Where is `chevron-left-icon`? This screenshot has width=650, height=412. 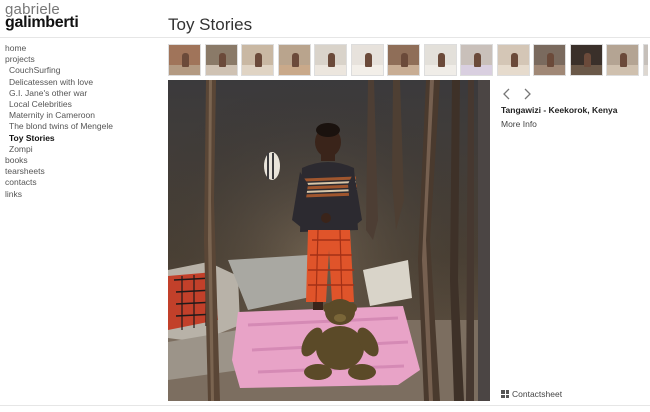
chevron-left-icon is located at coordinates (506, 94).